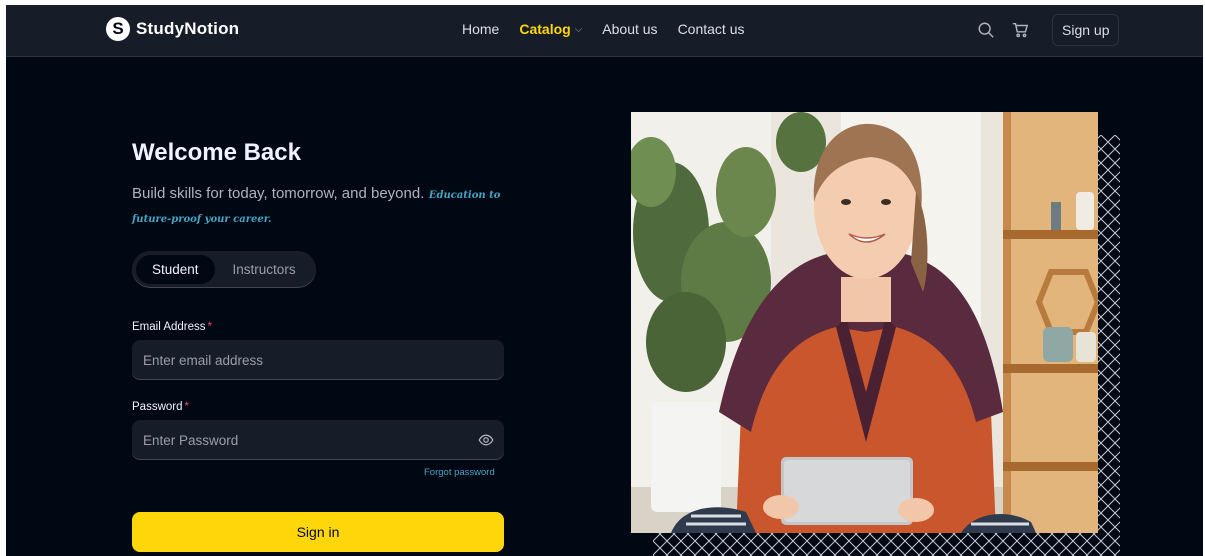 This screenshot has height=556, width=1205. What do you see at coordinates (1086, 30) in the screenshot?
I see `signup-button: Sign up` at bounding box center [1086, 30].